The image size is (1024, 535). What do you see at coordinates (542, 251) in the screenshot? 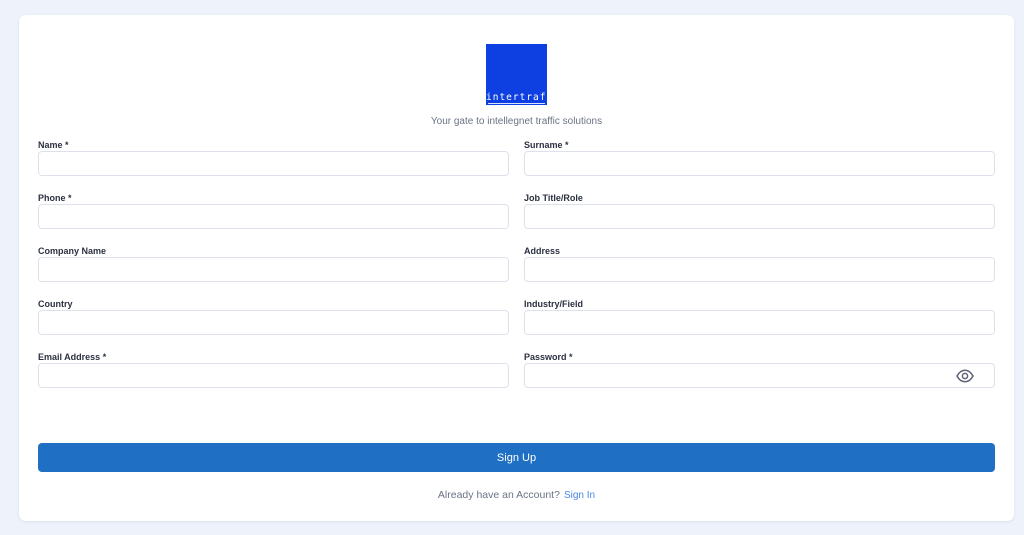
I see `address-label: Address` at bounding box center [542, 251].